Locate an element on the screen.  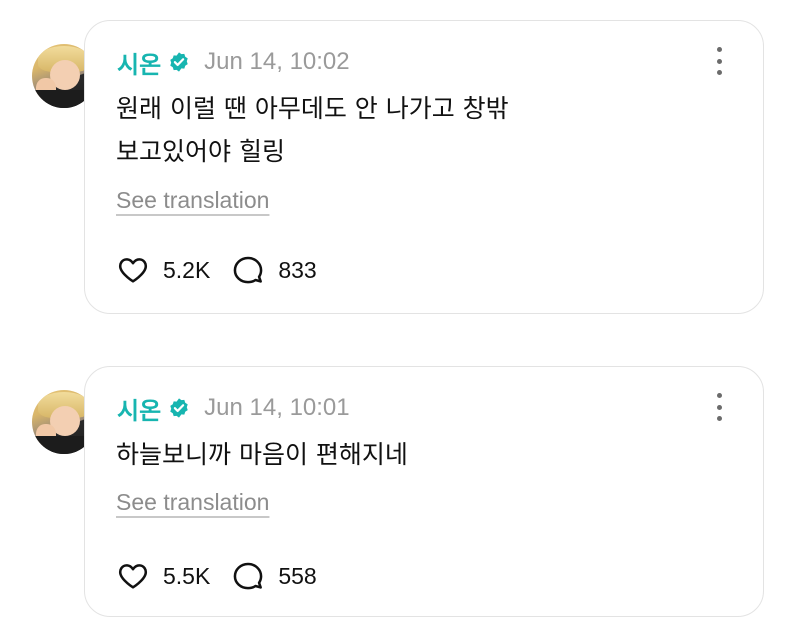
post-header: 시온 Jun 14, 10:01 is located at coordinates (233, 408).